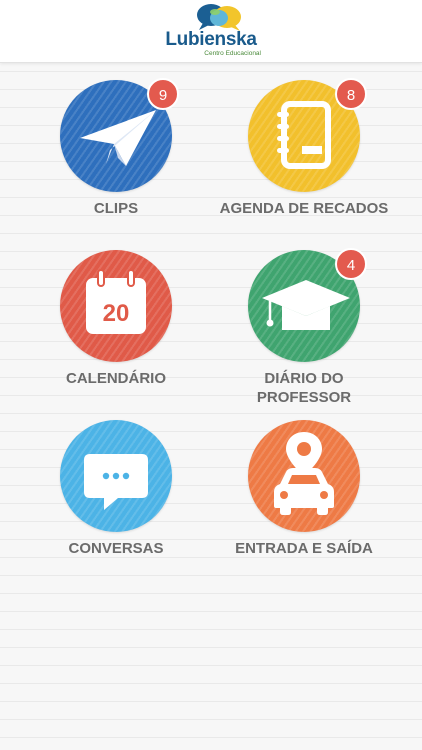  I want to click on app-logo: Lubienska Centro Educacional, so click(211, 31).